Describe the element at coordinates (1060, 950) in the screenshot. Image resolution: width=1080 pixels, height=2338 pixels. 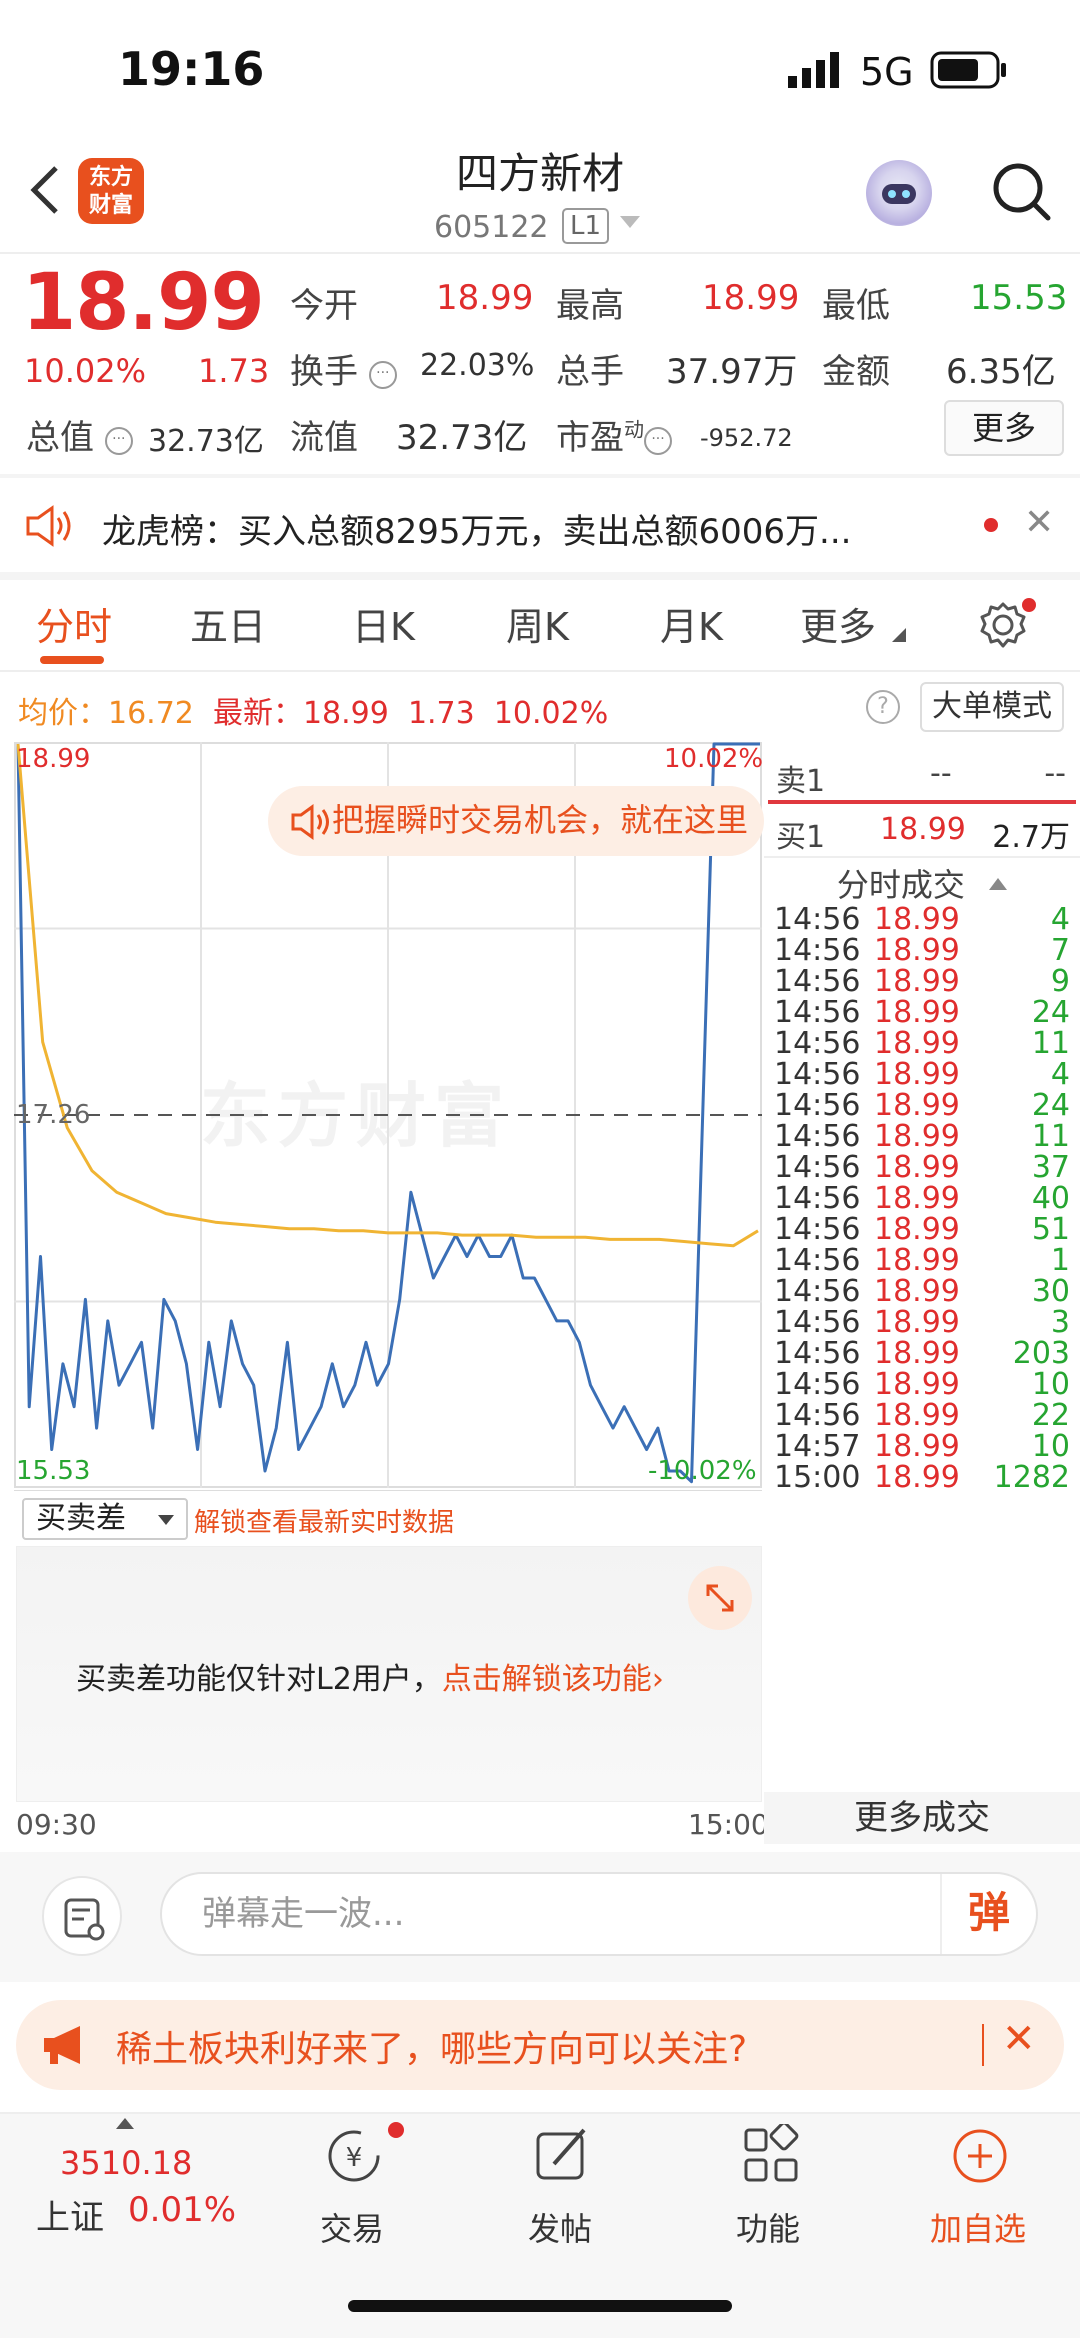
I see `trade-vol: 7` at that location.